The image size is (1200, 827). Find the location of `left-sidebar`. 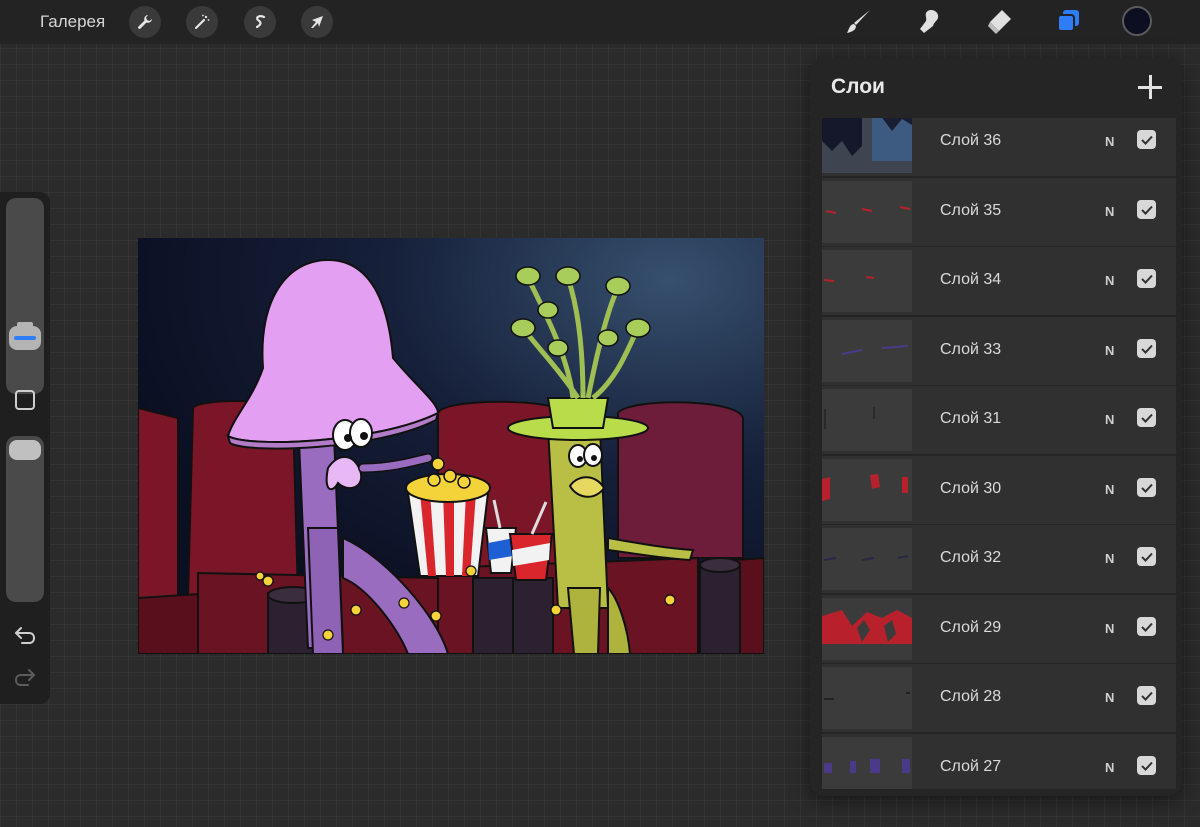

left-sidebar is located at coordinates (25, 448).